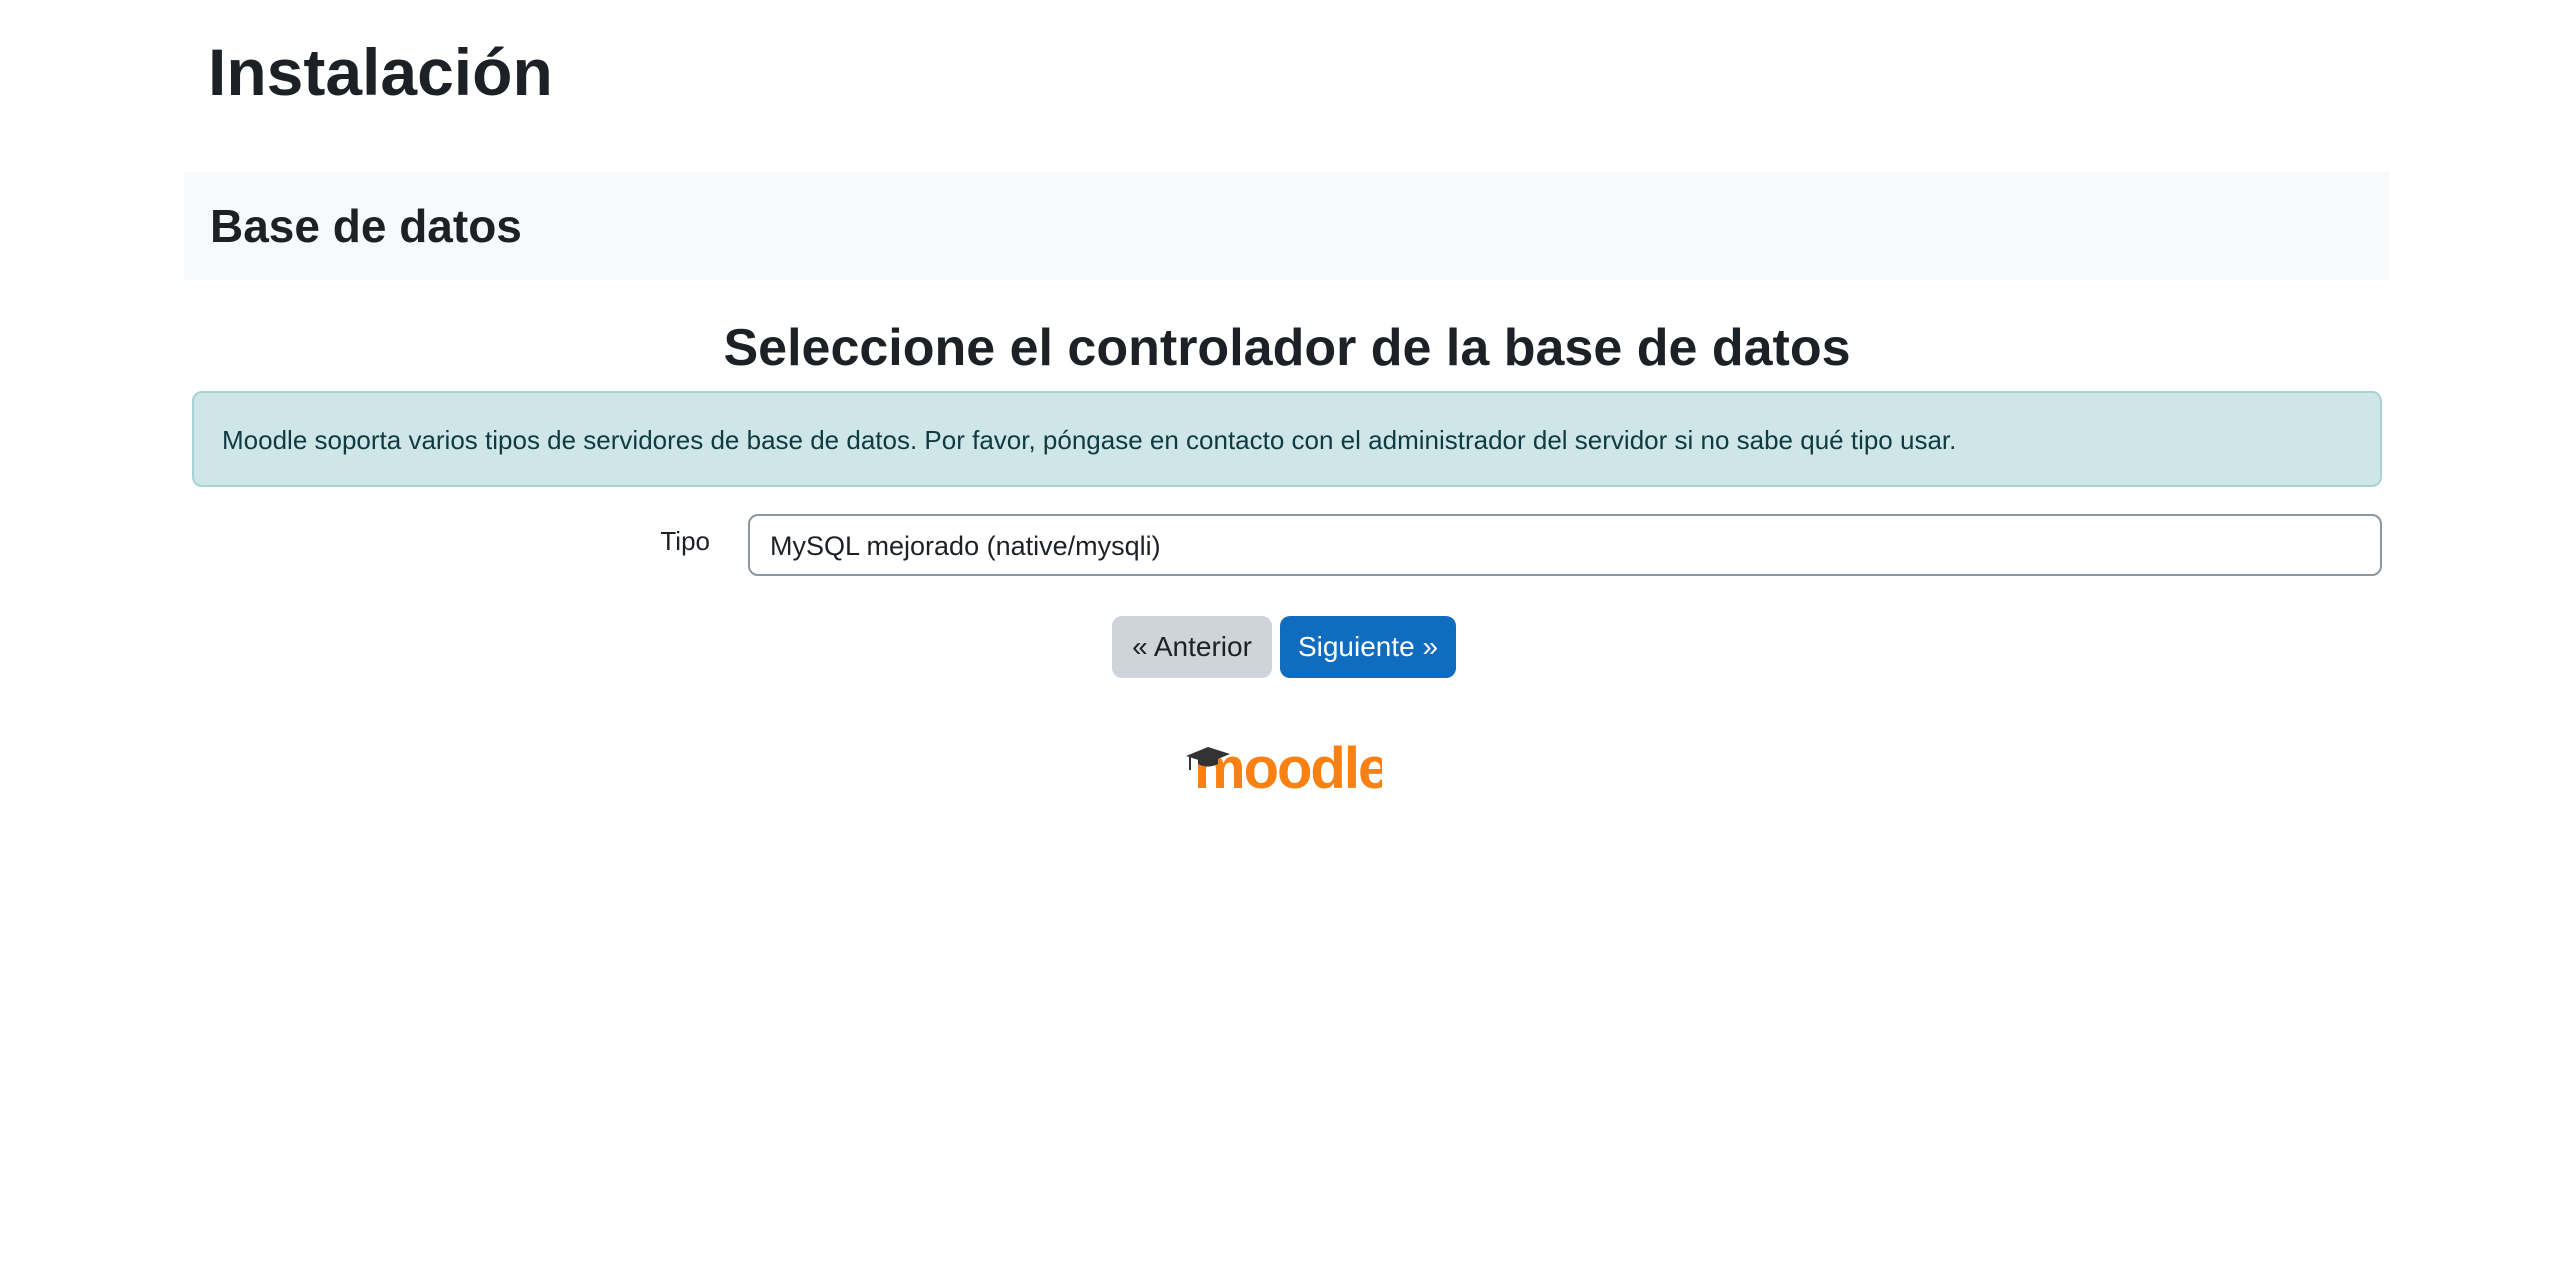 The image size is (2560, 1283). Describe the element at coordinates (1565, 545) in the screenshot. I see `type-select: MySQL mejorado (native/mysqli)` at that location.